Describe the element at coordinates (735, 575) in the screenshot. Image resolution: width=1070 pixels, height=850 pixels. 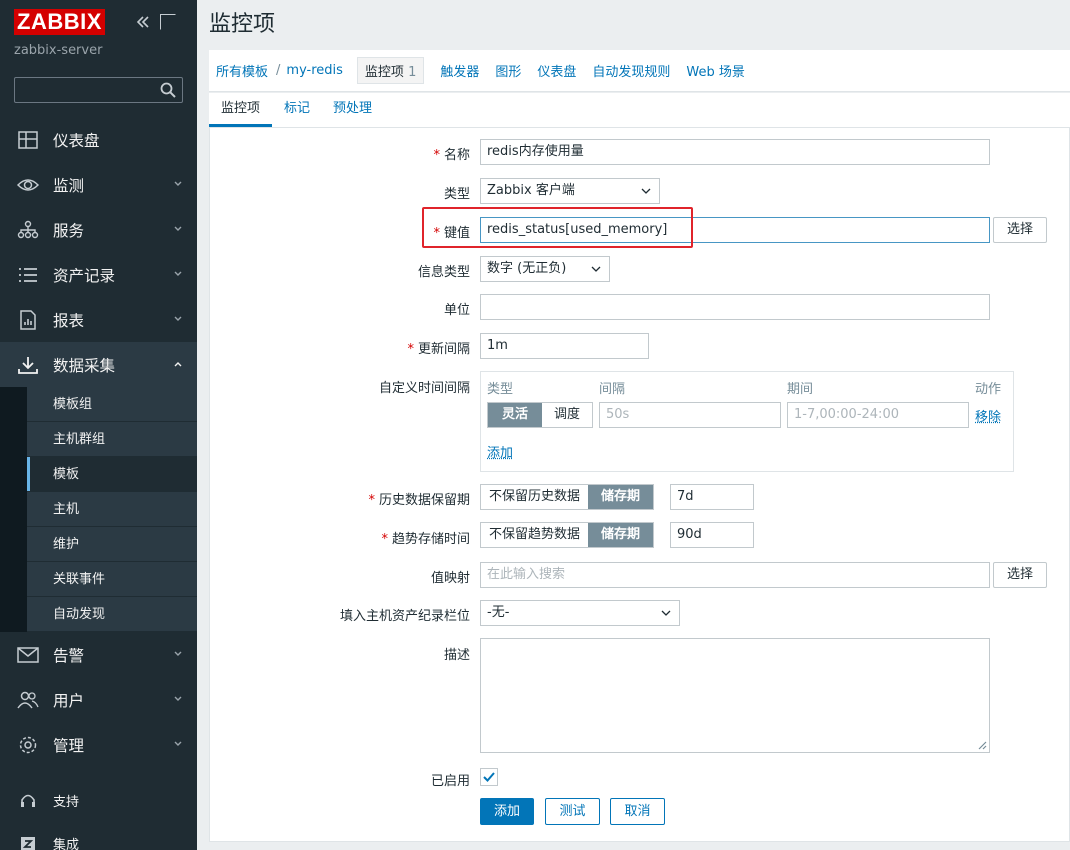
I see `valuemap-input: 在此输入搜索` at that location.